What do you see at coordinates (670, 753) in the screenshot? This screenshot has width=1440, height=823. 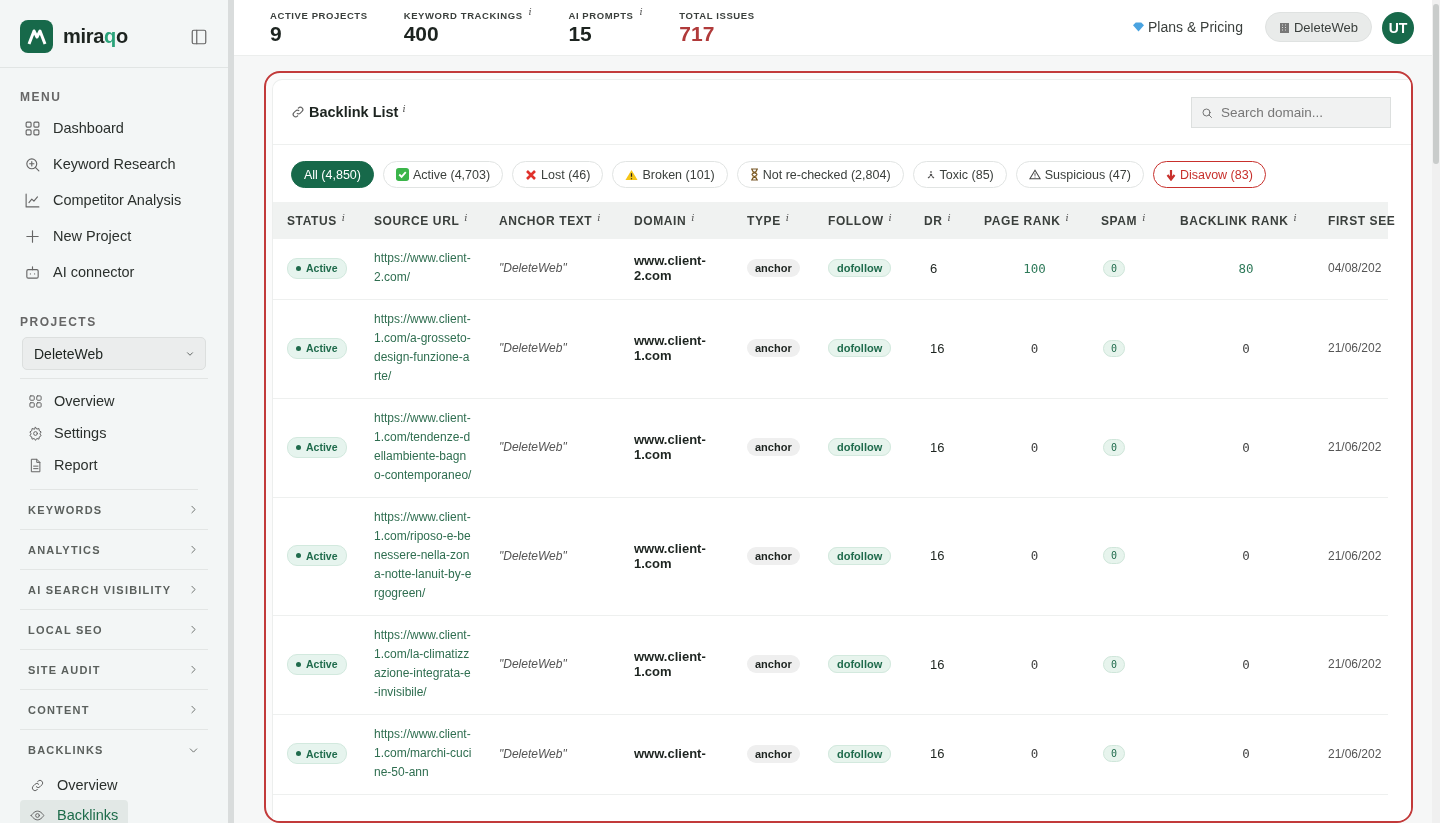 I see `table-cell-text: www.client-` at bounding box center [670, 753].